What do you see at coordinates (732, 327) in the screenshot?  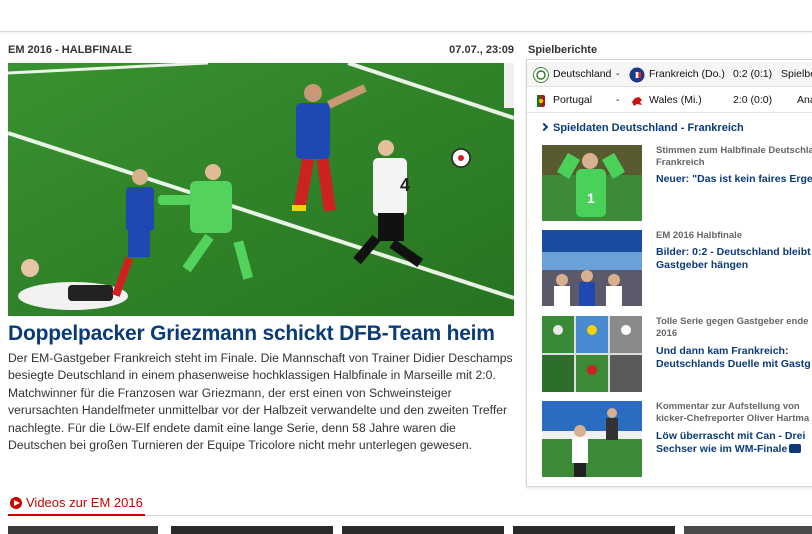 I see `story-kicker: Tolle Serie gegen Gastgeber ende 2016` at bounding box center [732, 327].